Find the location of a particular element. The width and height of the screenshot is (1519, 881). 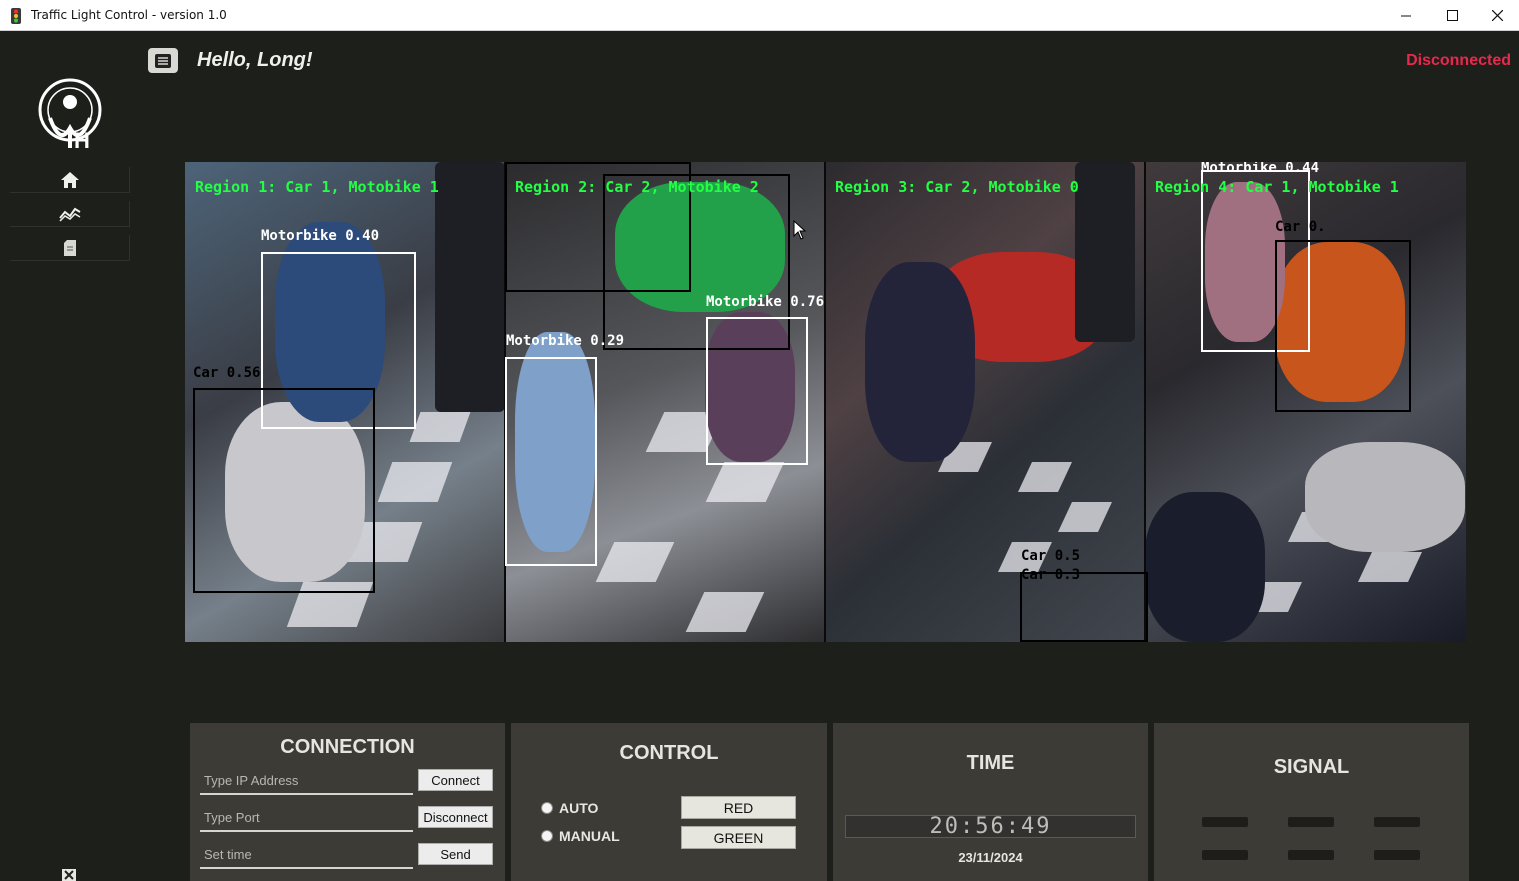

signal-title: SIGNAL is located at coordinates (1311, 767).